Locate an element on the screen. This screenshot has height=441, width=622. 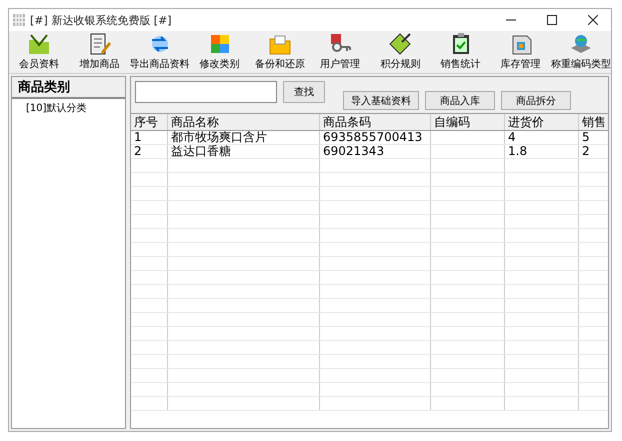
maximize-icon is located at coordinates (552, 20).